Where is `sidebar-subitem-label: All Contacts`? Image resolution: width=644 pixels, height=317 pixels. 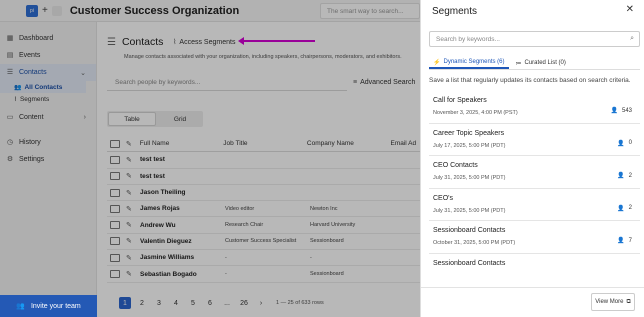 sidebar-subitem-label: All Contacts is located at coordinates (43, 87).